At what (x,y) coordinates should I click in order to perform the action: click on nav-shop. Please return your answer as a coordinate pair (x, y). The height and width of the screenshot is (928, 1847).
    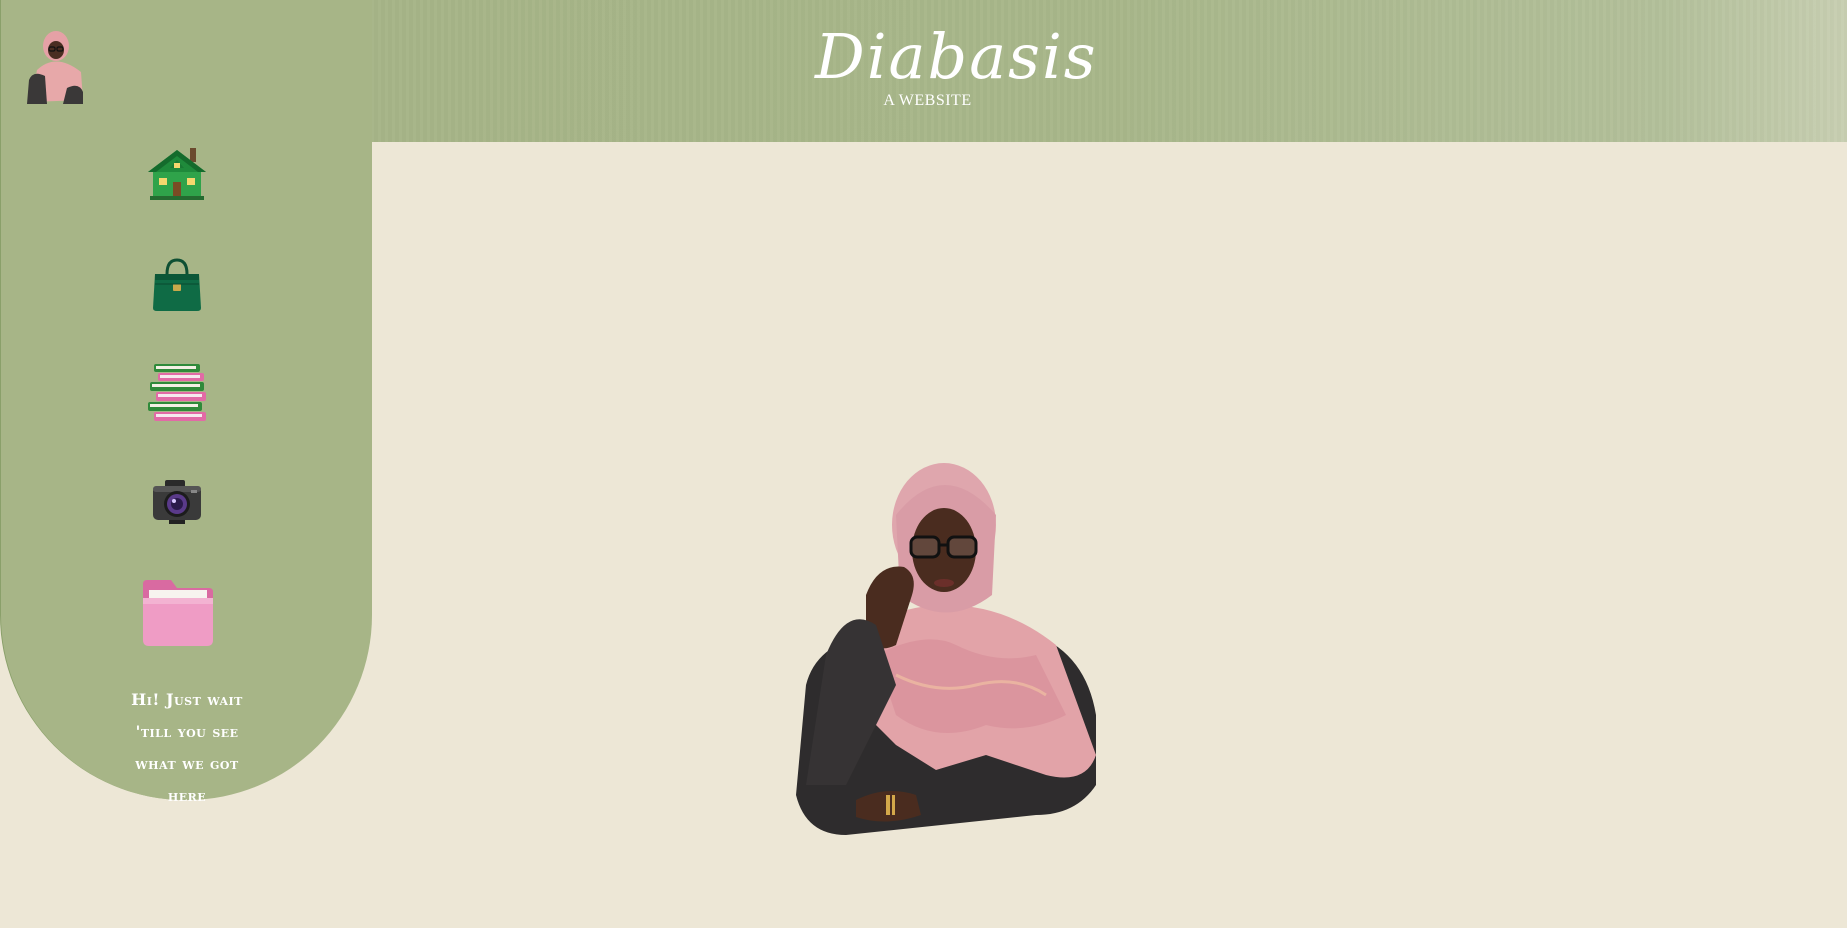
    Looking at the image, I should click on (177, 284).